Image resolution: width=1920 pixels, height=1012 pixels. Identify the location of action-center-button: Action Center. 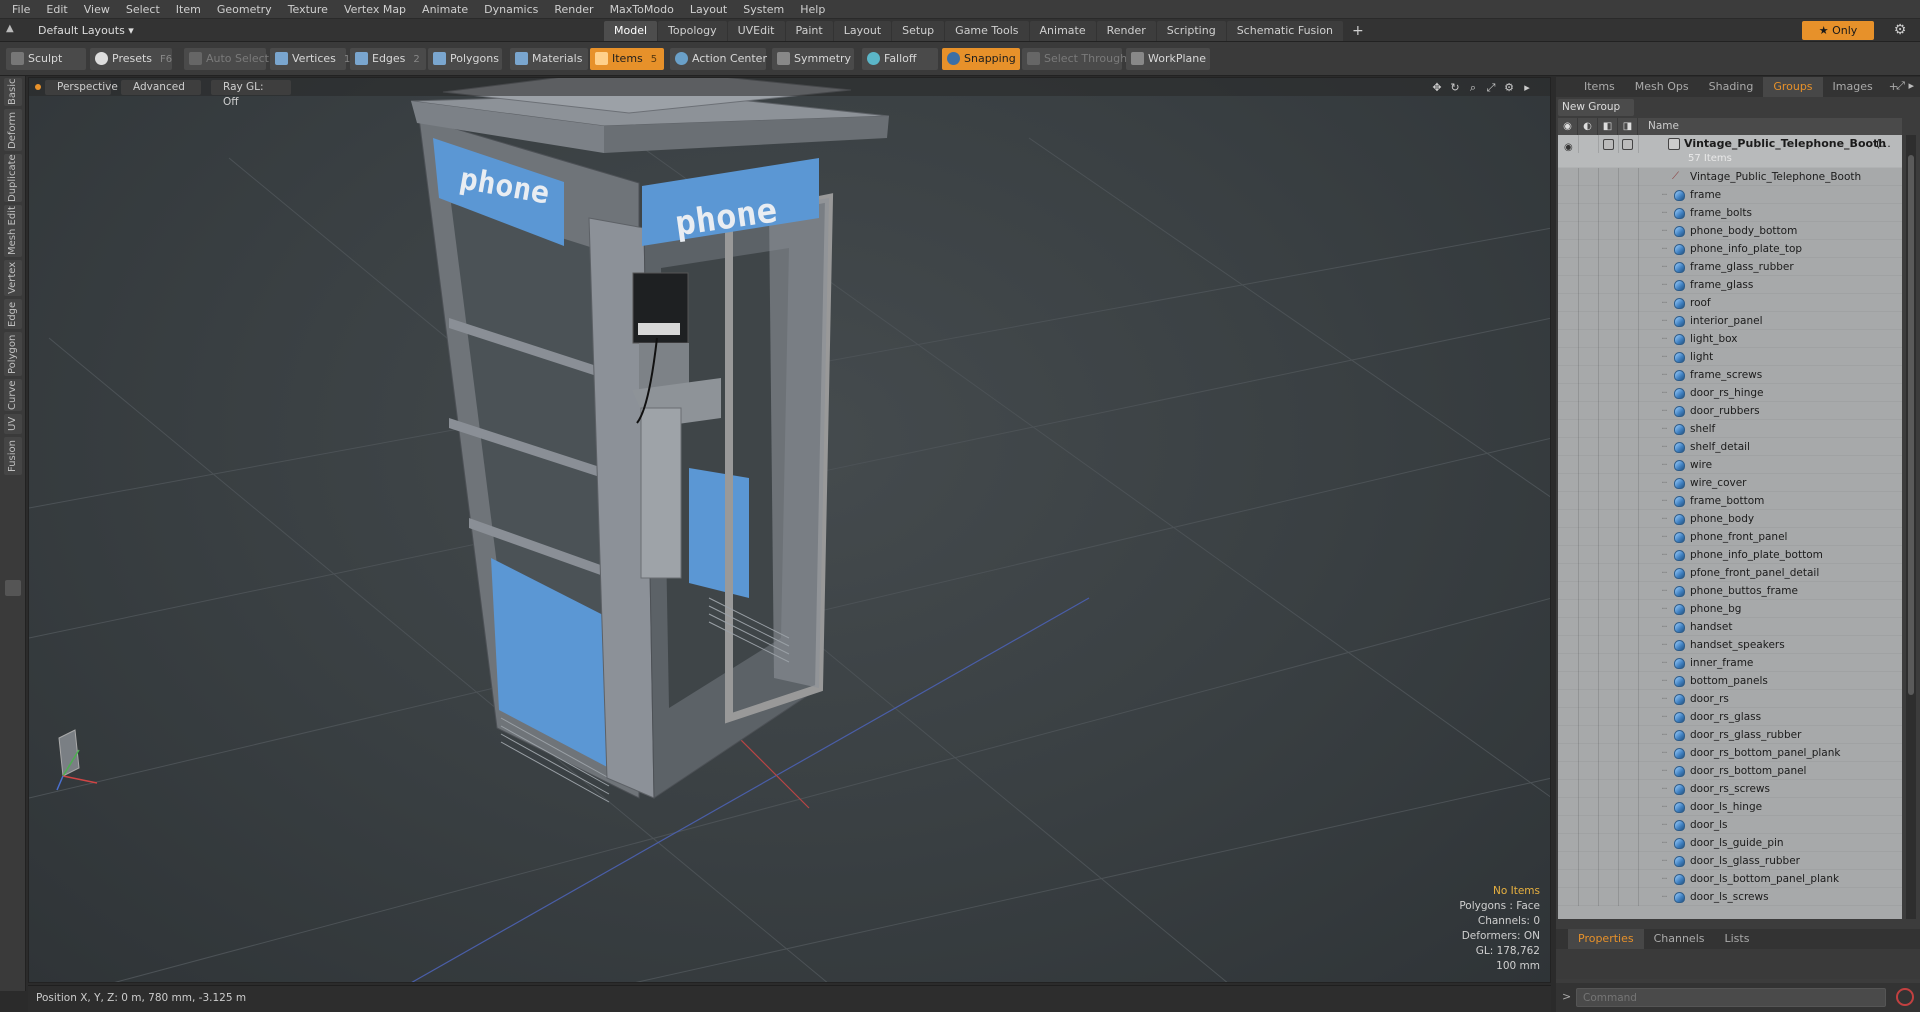
(718, 59).